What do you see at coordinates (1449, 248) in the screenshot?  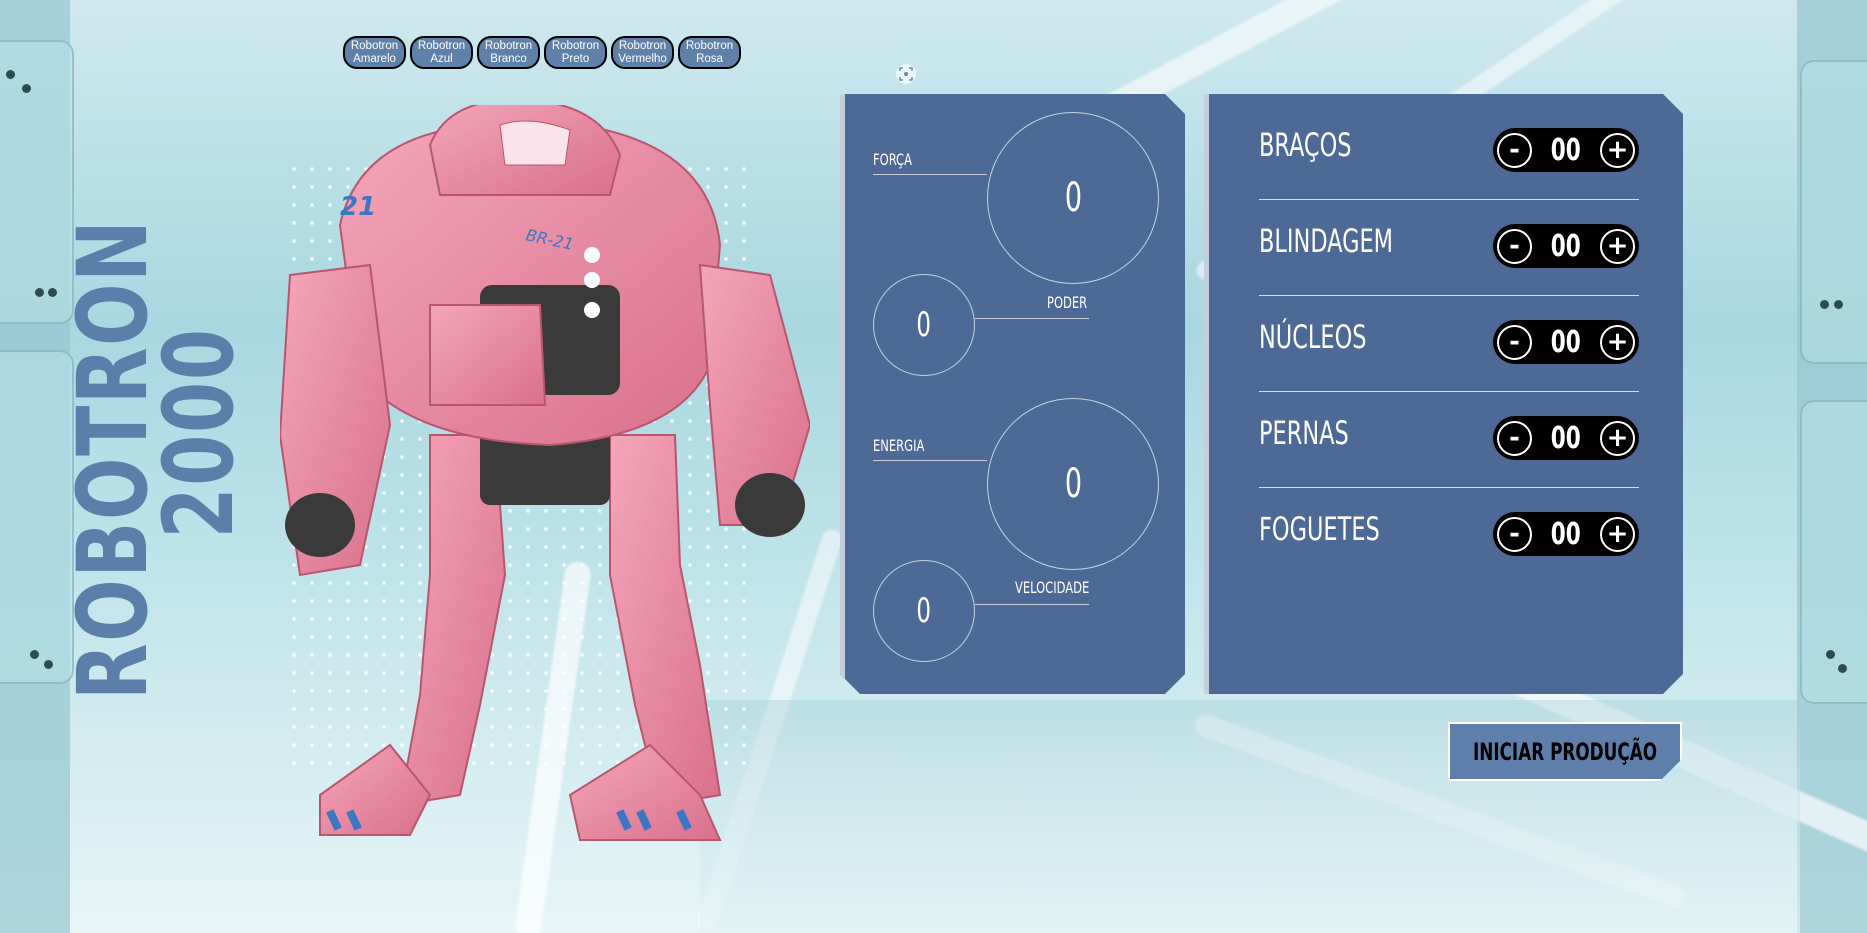 I see `part-row-blindagem: BLINDAGEM - 00 +` at bounding box center [1449, 248].